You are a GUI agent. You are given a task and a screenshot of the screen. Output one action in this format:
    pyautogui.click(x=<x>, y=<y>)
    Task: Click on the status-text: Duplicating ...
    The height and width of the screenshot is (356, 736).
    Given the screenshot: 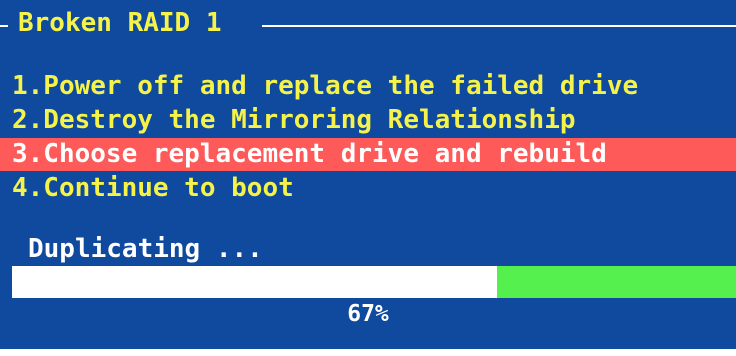 What is the action you would take?
    pyautogui.click(x=145, y=249)
    